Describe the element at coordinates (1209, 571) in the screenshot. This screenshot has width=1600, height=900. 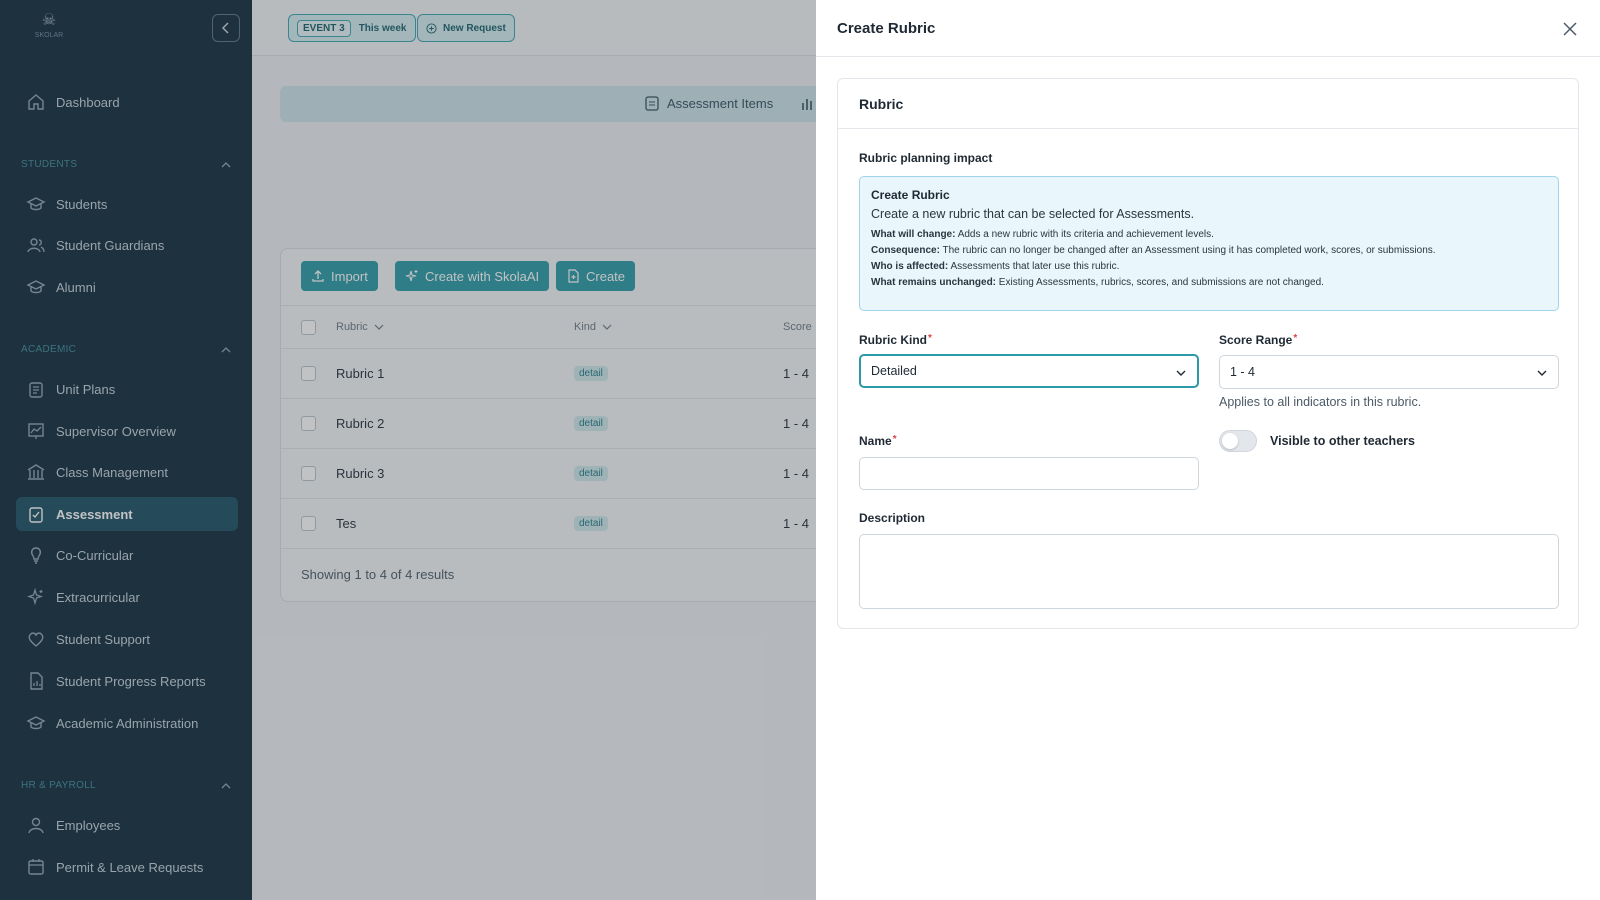
I see `description-textarea` at that location.